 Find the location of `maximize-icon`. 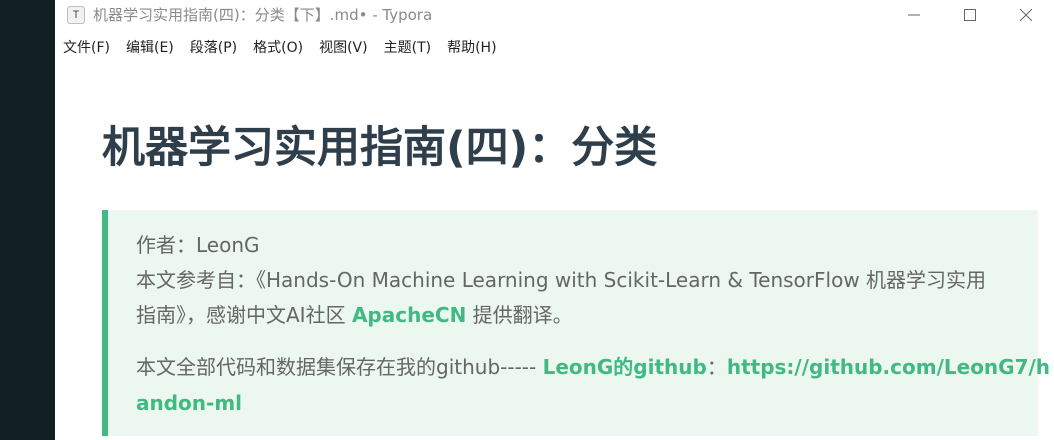

maximize-icon is located at coordinates (970, 15).